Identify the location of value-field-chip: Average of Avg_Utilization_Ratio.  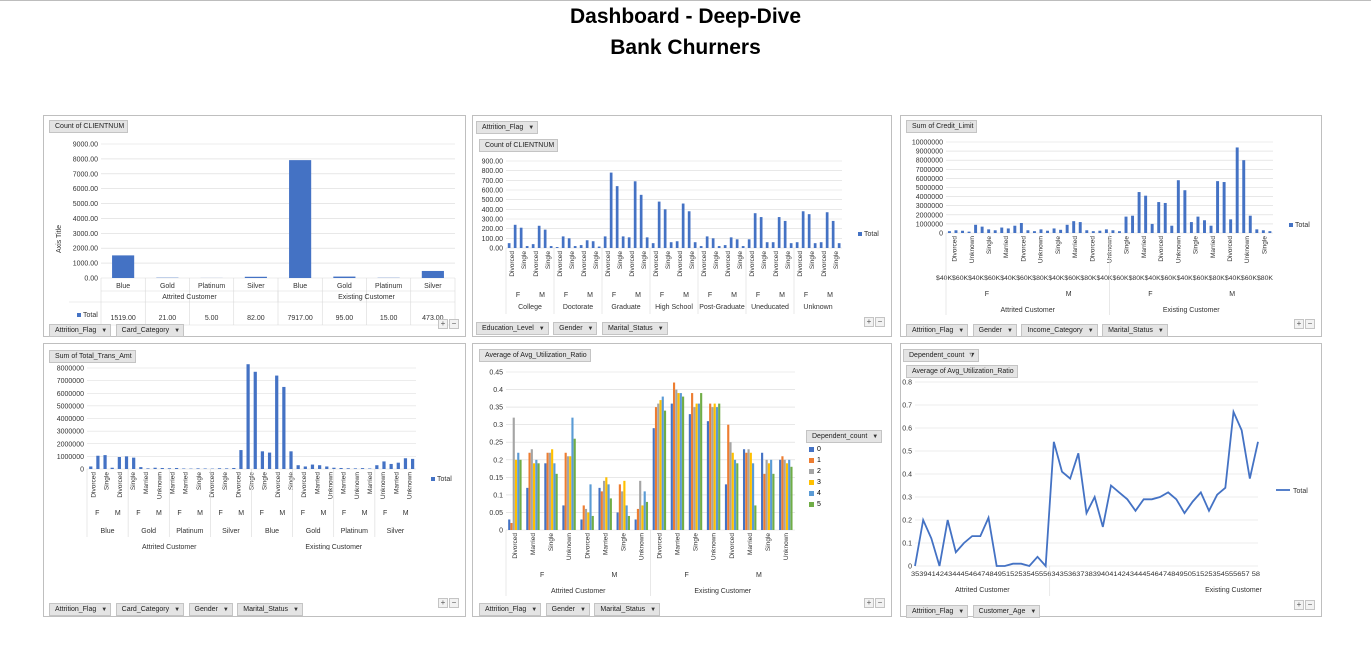
(962, 371).